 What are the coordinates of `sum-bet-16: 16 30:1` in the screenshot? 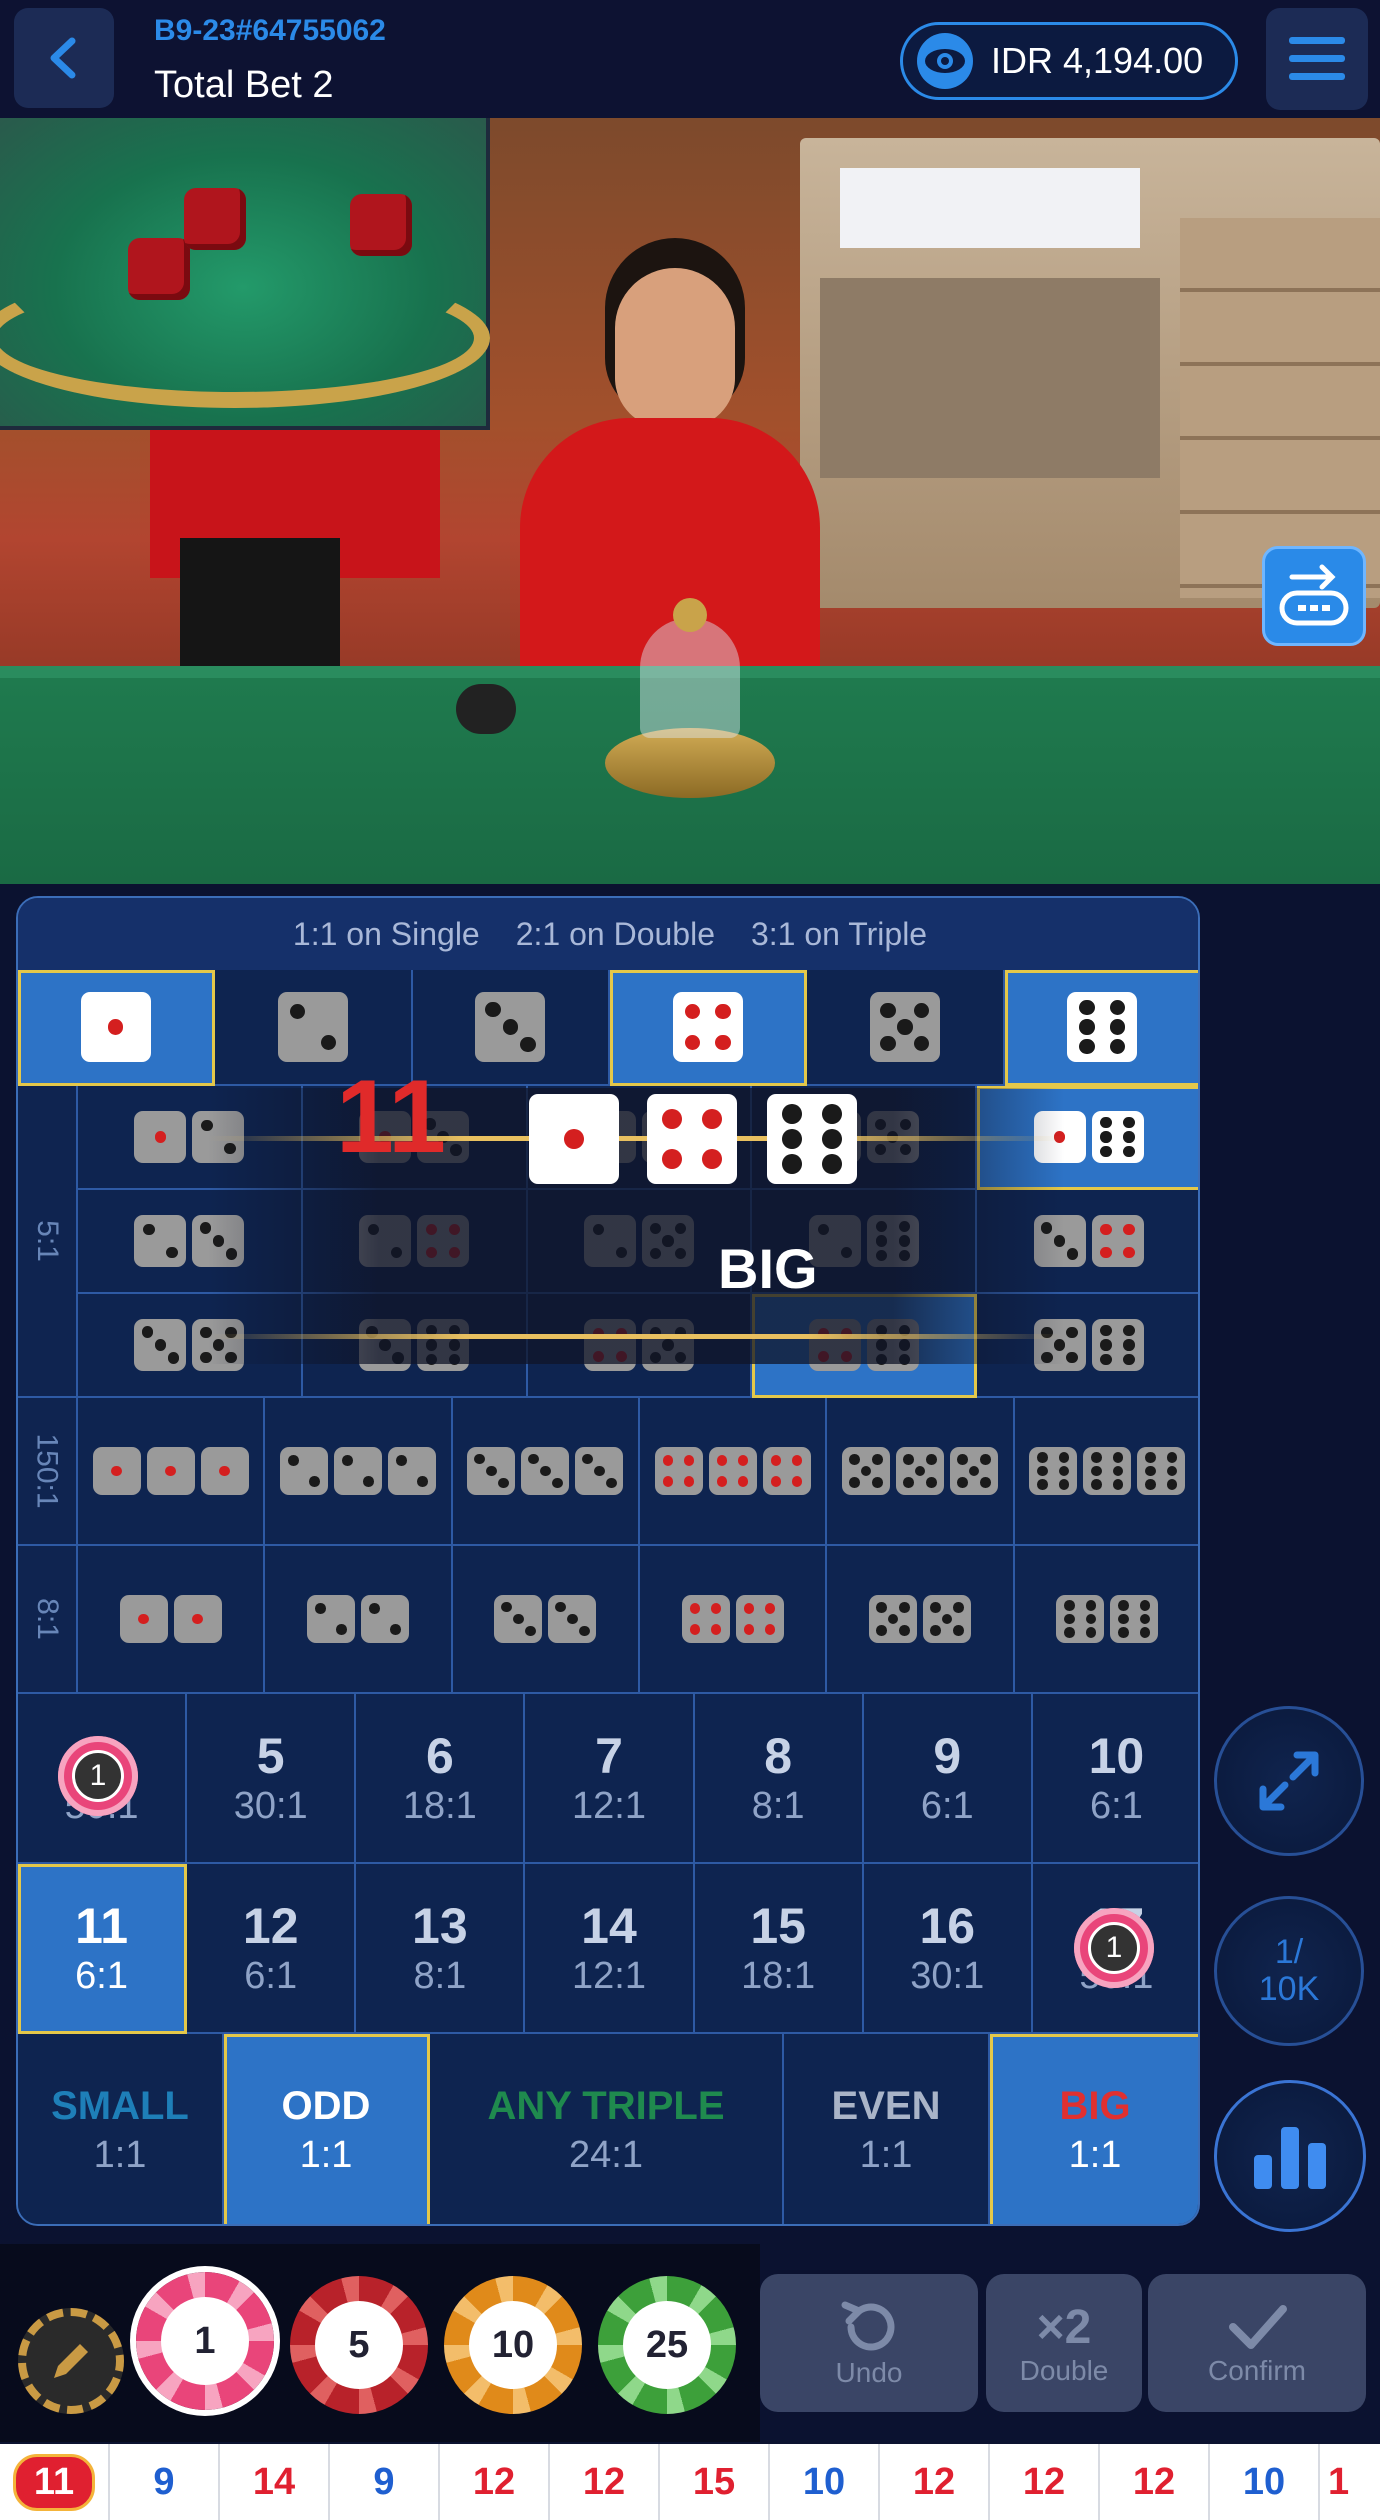 It's located at (948, 1949).